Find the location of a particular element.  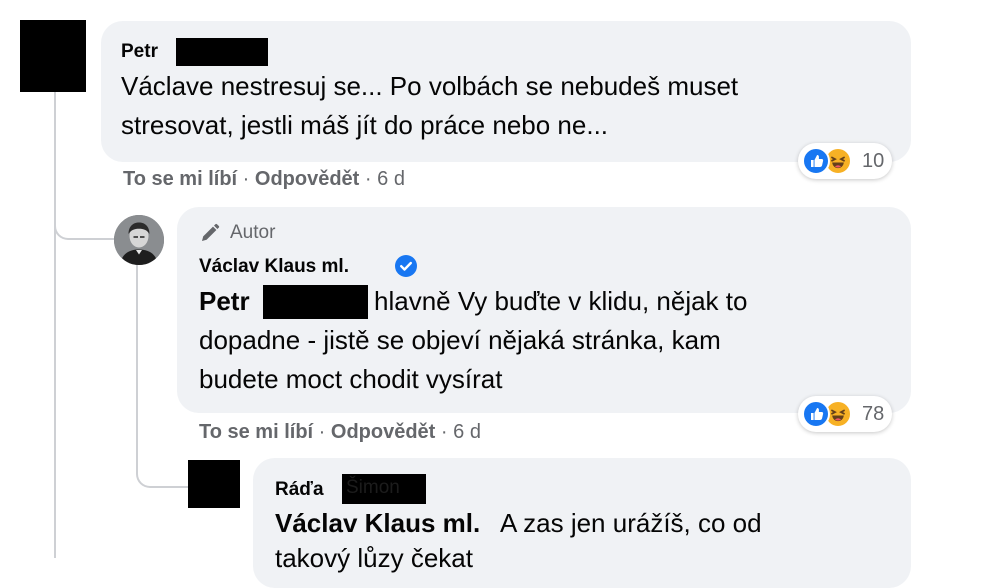

author-badge: Autor is located at coordinates (237, 233).